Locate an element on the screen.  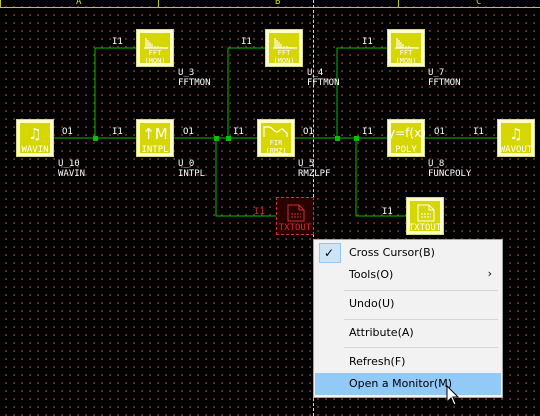
block-txtout-1-selected: TXTOUT is located at coordinates (295, 216).